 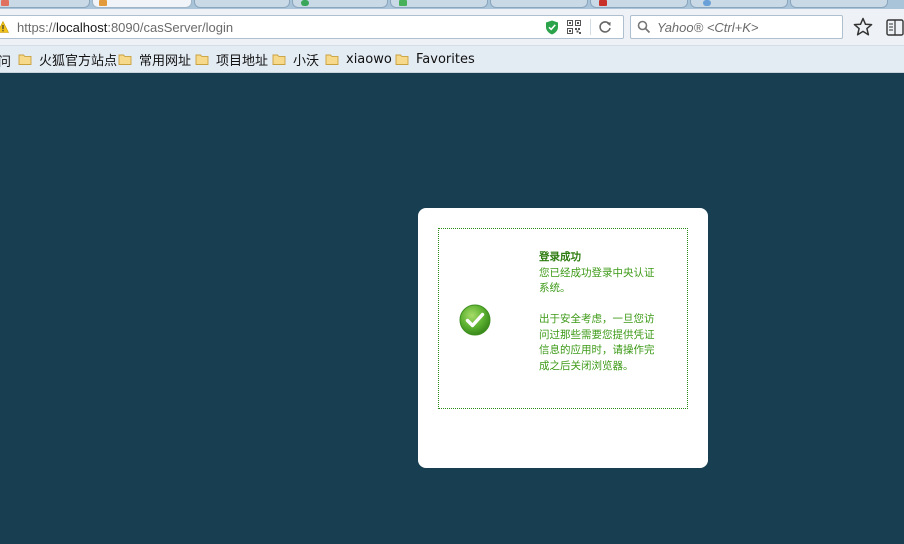 I want to click on bookmark-folder-favorites: Favorites, so click(x=435, y=59).